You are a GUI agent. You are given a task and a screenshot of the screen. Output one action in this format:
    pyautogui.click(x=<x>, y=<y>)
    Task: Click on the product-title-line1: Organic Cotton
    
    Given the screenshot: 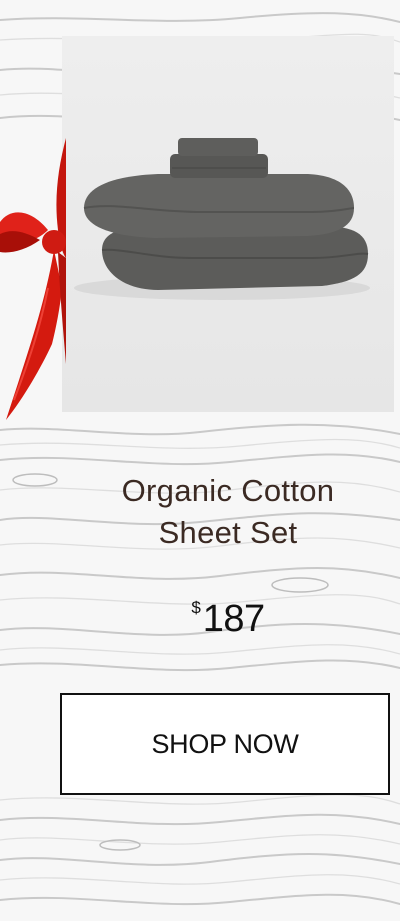 What is the action you would take?
    pyautogui.click(x=228, y=490)
    